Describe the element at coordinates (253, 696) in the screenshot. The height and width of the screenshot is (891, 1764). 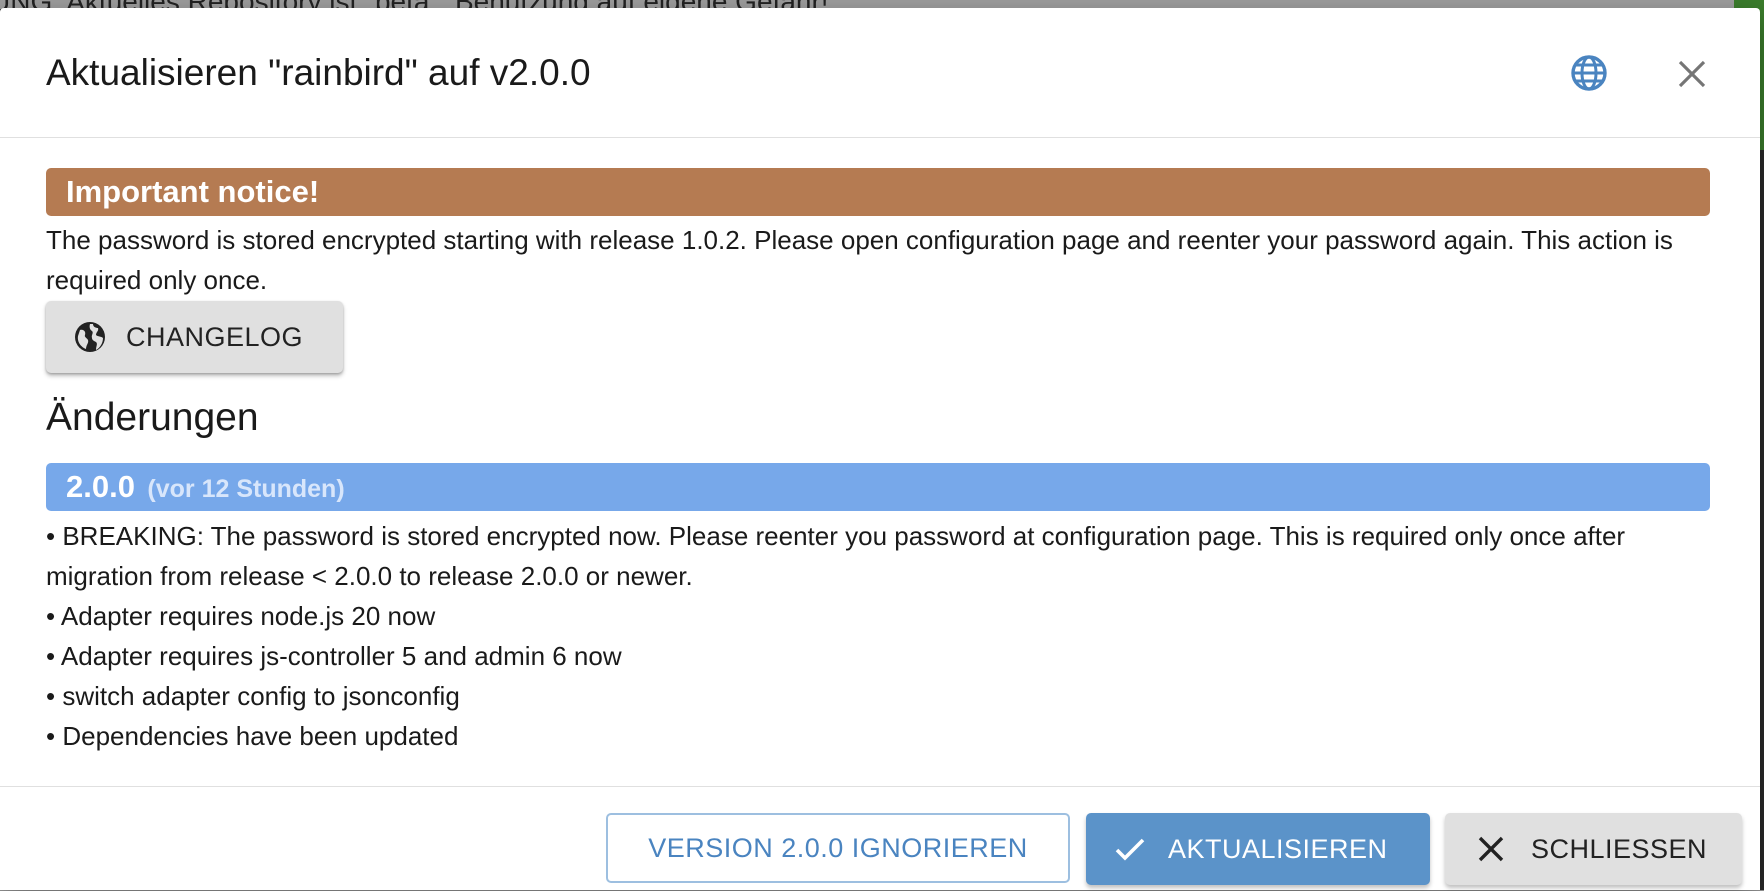
I see `list-item: • switch adapter config to jsonconfig` at that location.